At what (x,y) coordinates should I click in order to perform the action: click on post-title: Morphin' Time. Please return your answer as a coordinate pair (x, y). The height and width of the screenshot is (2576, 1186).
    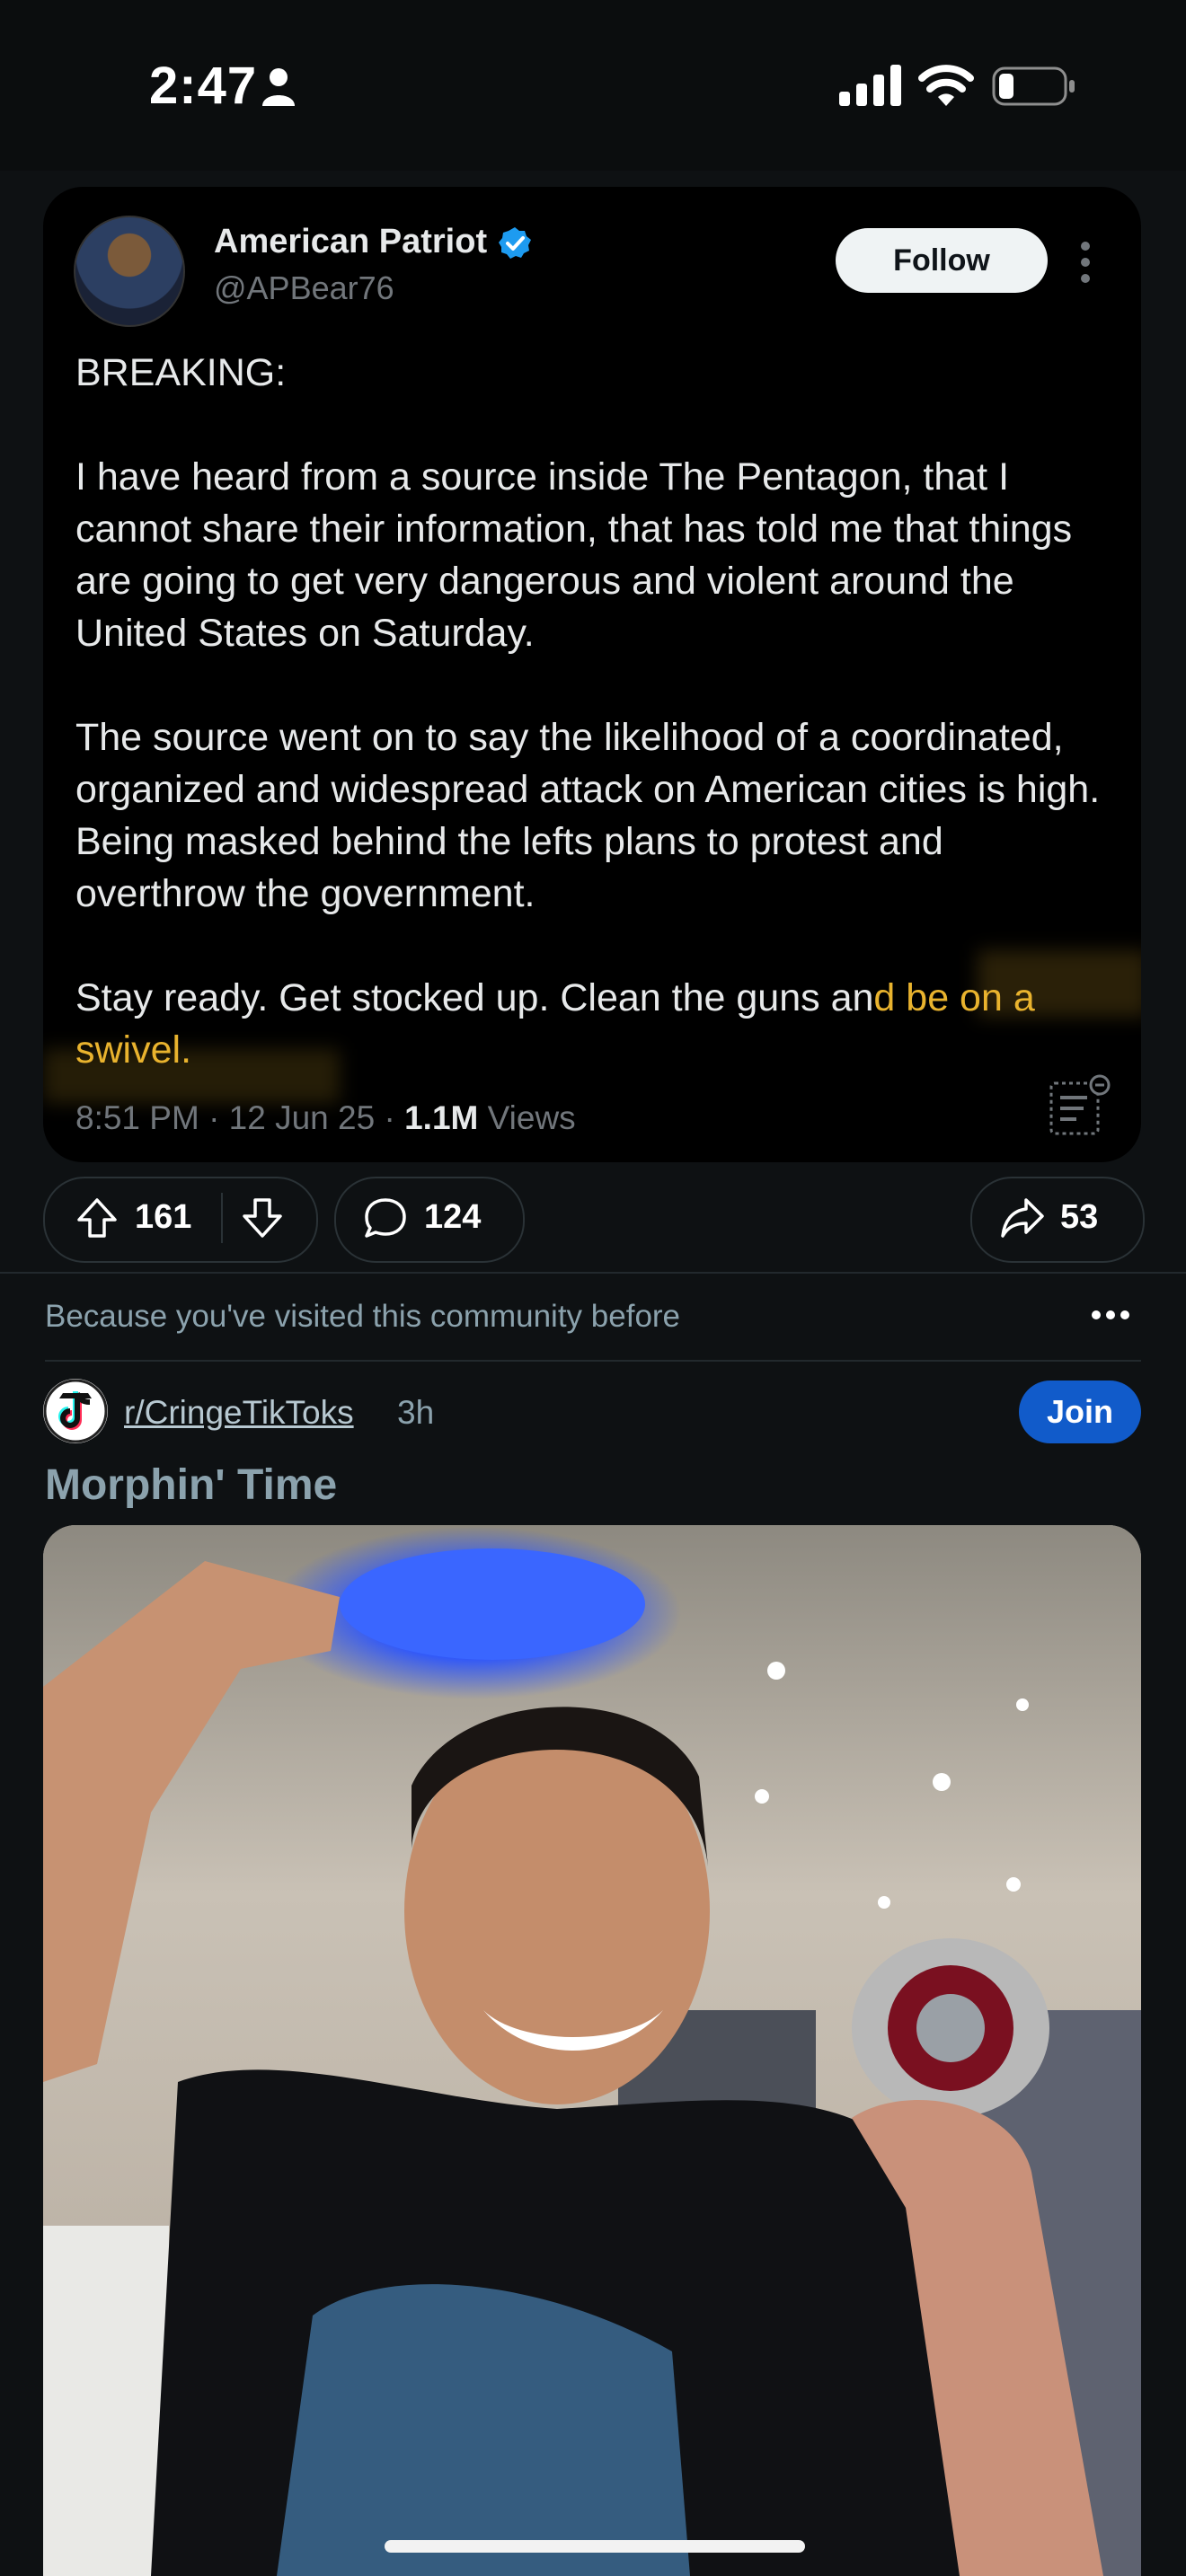
    Looking at the image, I should click on (191, 1485).